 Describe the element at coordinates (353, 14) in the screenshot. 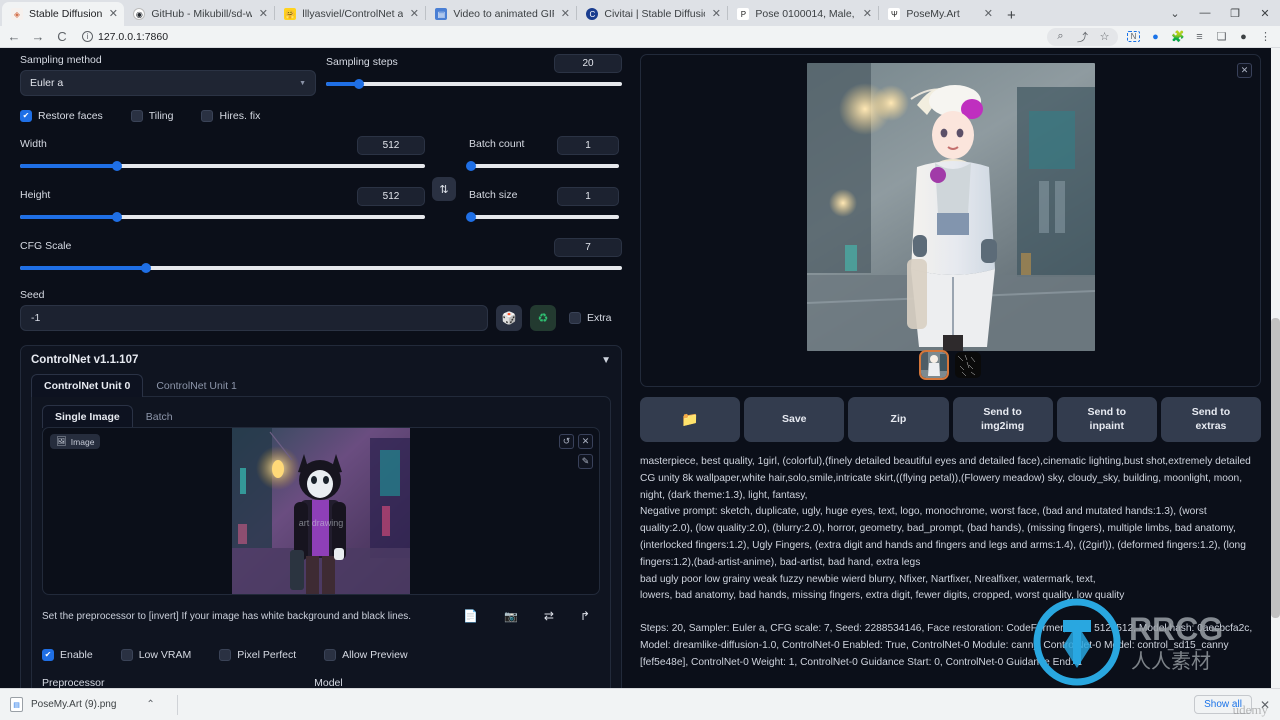

I see `tab-label: lllyasviel/ControlNet at main` at that location.